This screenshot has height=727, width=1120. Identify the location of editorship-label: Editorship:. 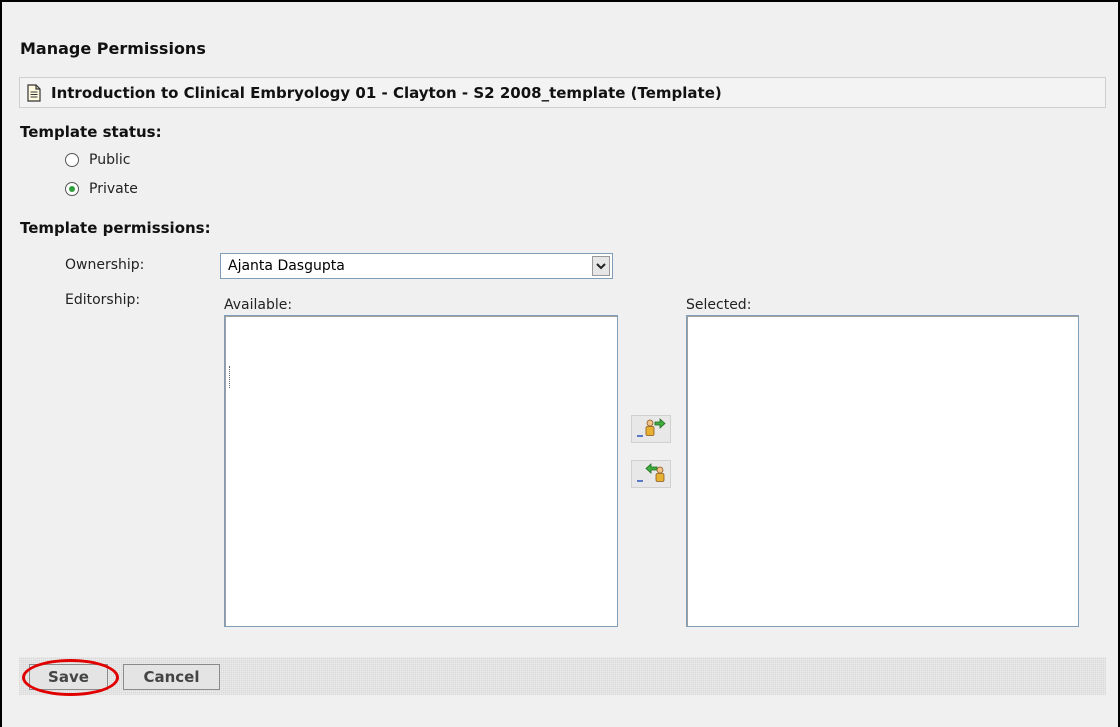
(103, 300).